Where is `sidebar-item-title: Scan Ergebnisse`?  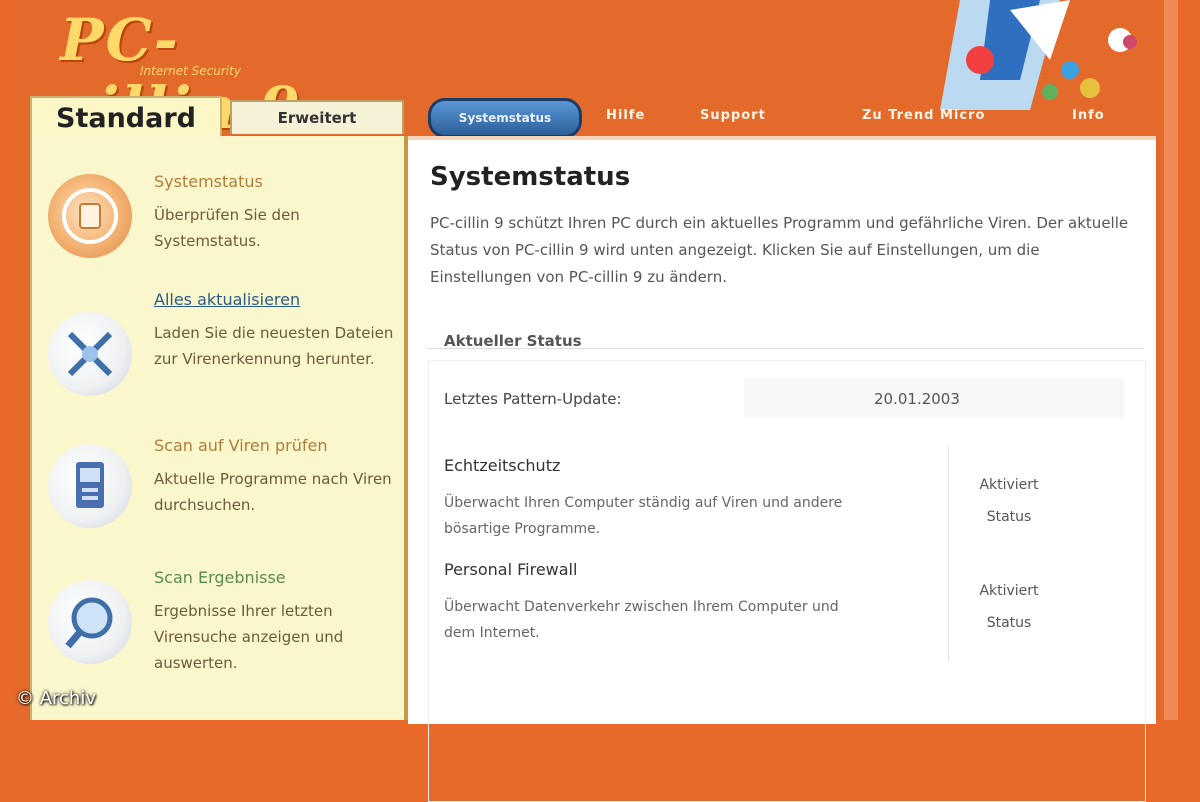 sidebar-item-title: Scan Ergebnisse is located at coordinates (220, 577).